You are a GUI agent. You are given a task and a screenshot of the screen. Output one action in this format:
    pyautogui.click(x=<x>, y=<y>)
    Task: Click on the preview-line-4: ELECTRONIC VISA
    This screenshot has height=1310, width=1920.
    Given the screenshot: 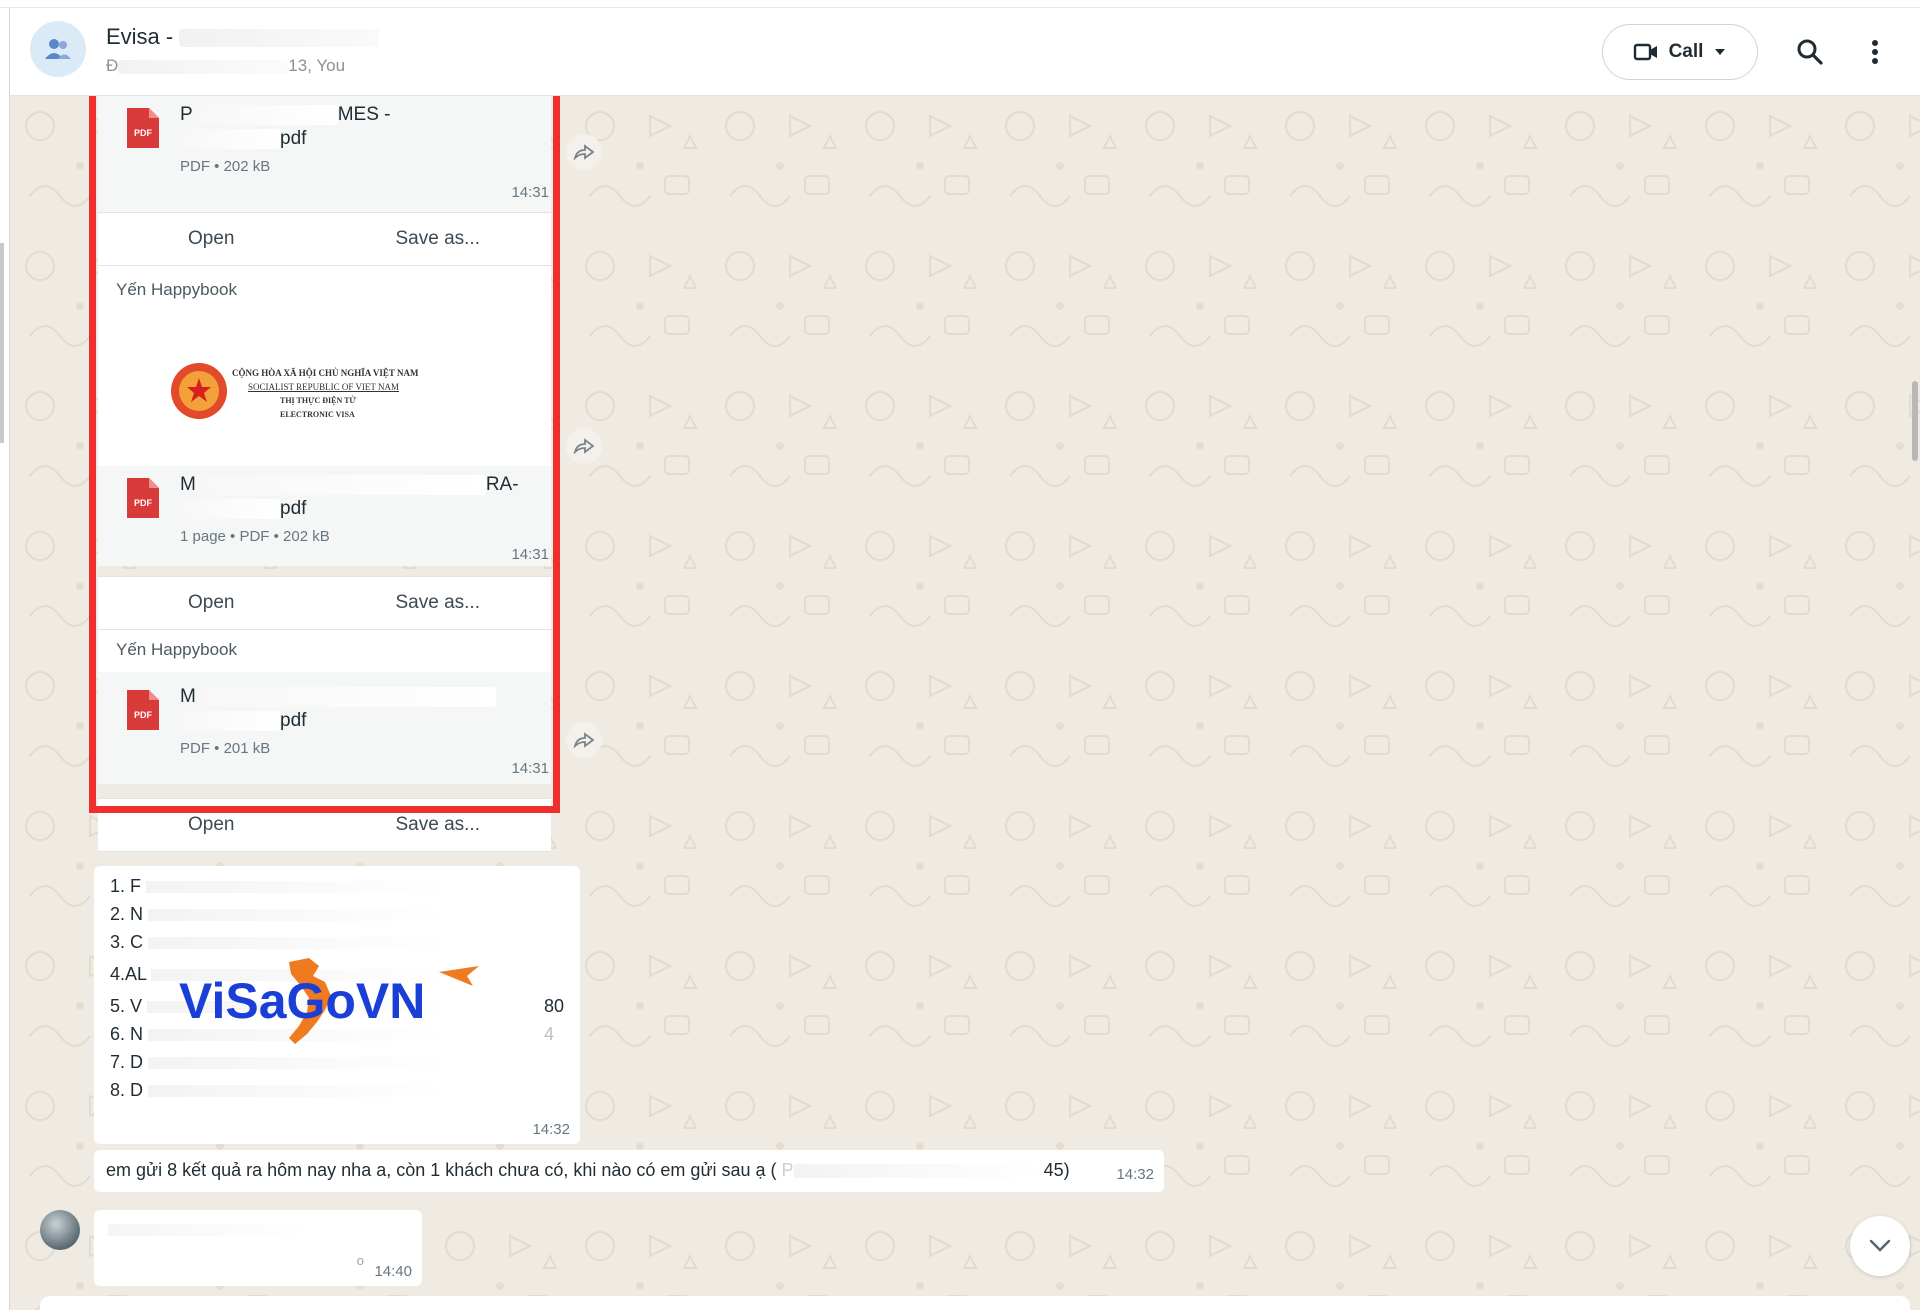 What is the action you would take?
    pyautogui.click(x=317, y=414)
    